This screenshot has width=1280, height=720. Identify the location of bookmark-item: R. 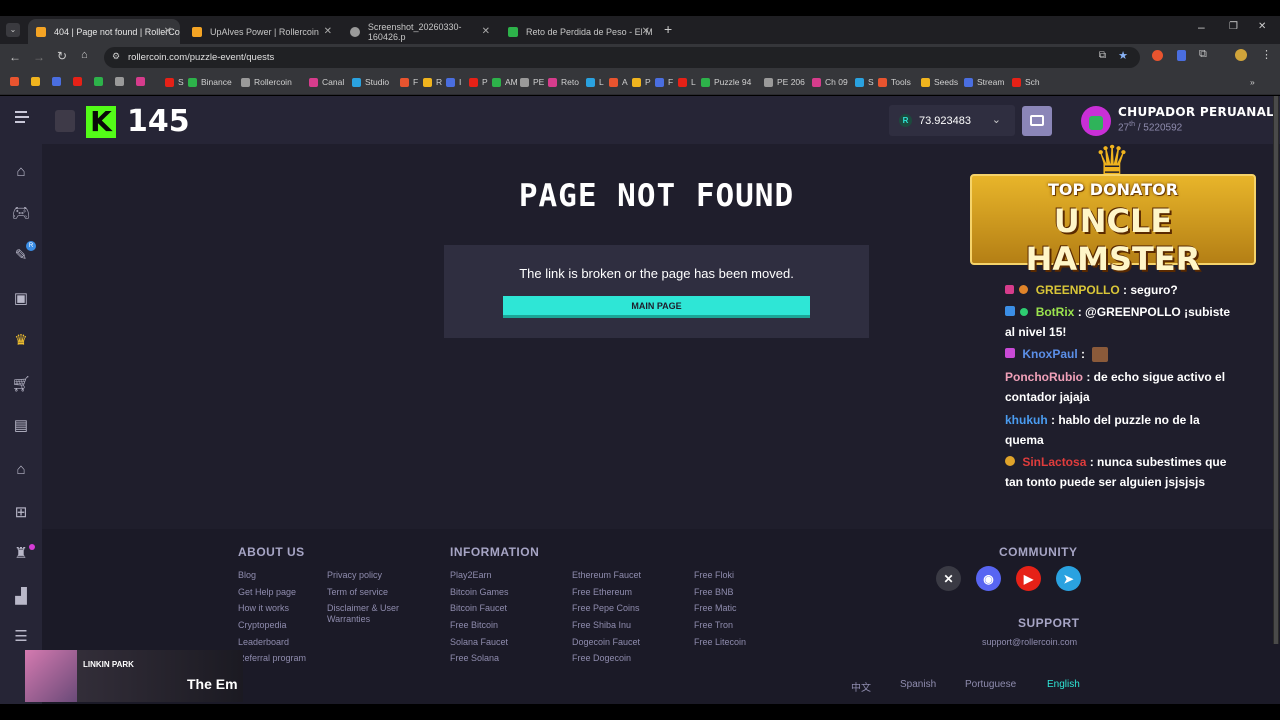
(432, 82).